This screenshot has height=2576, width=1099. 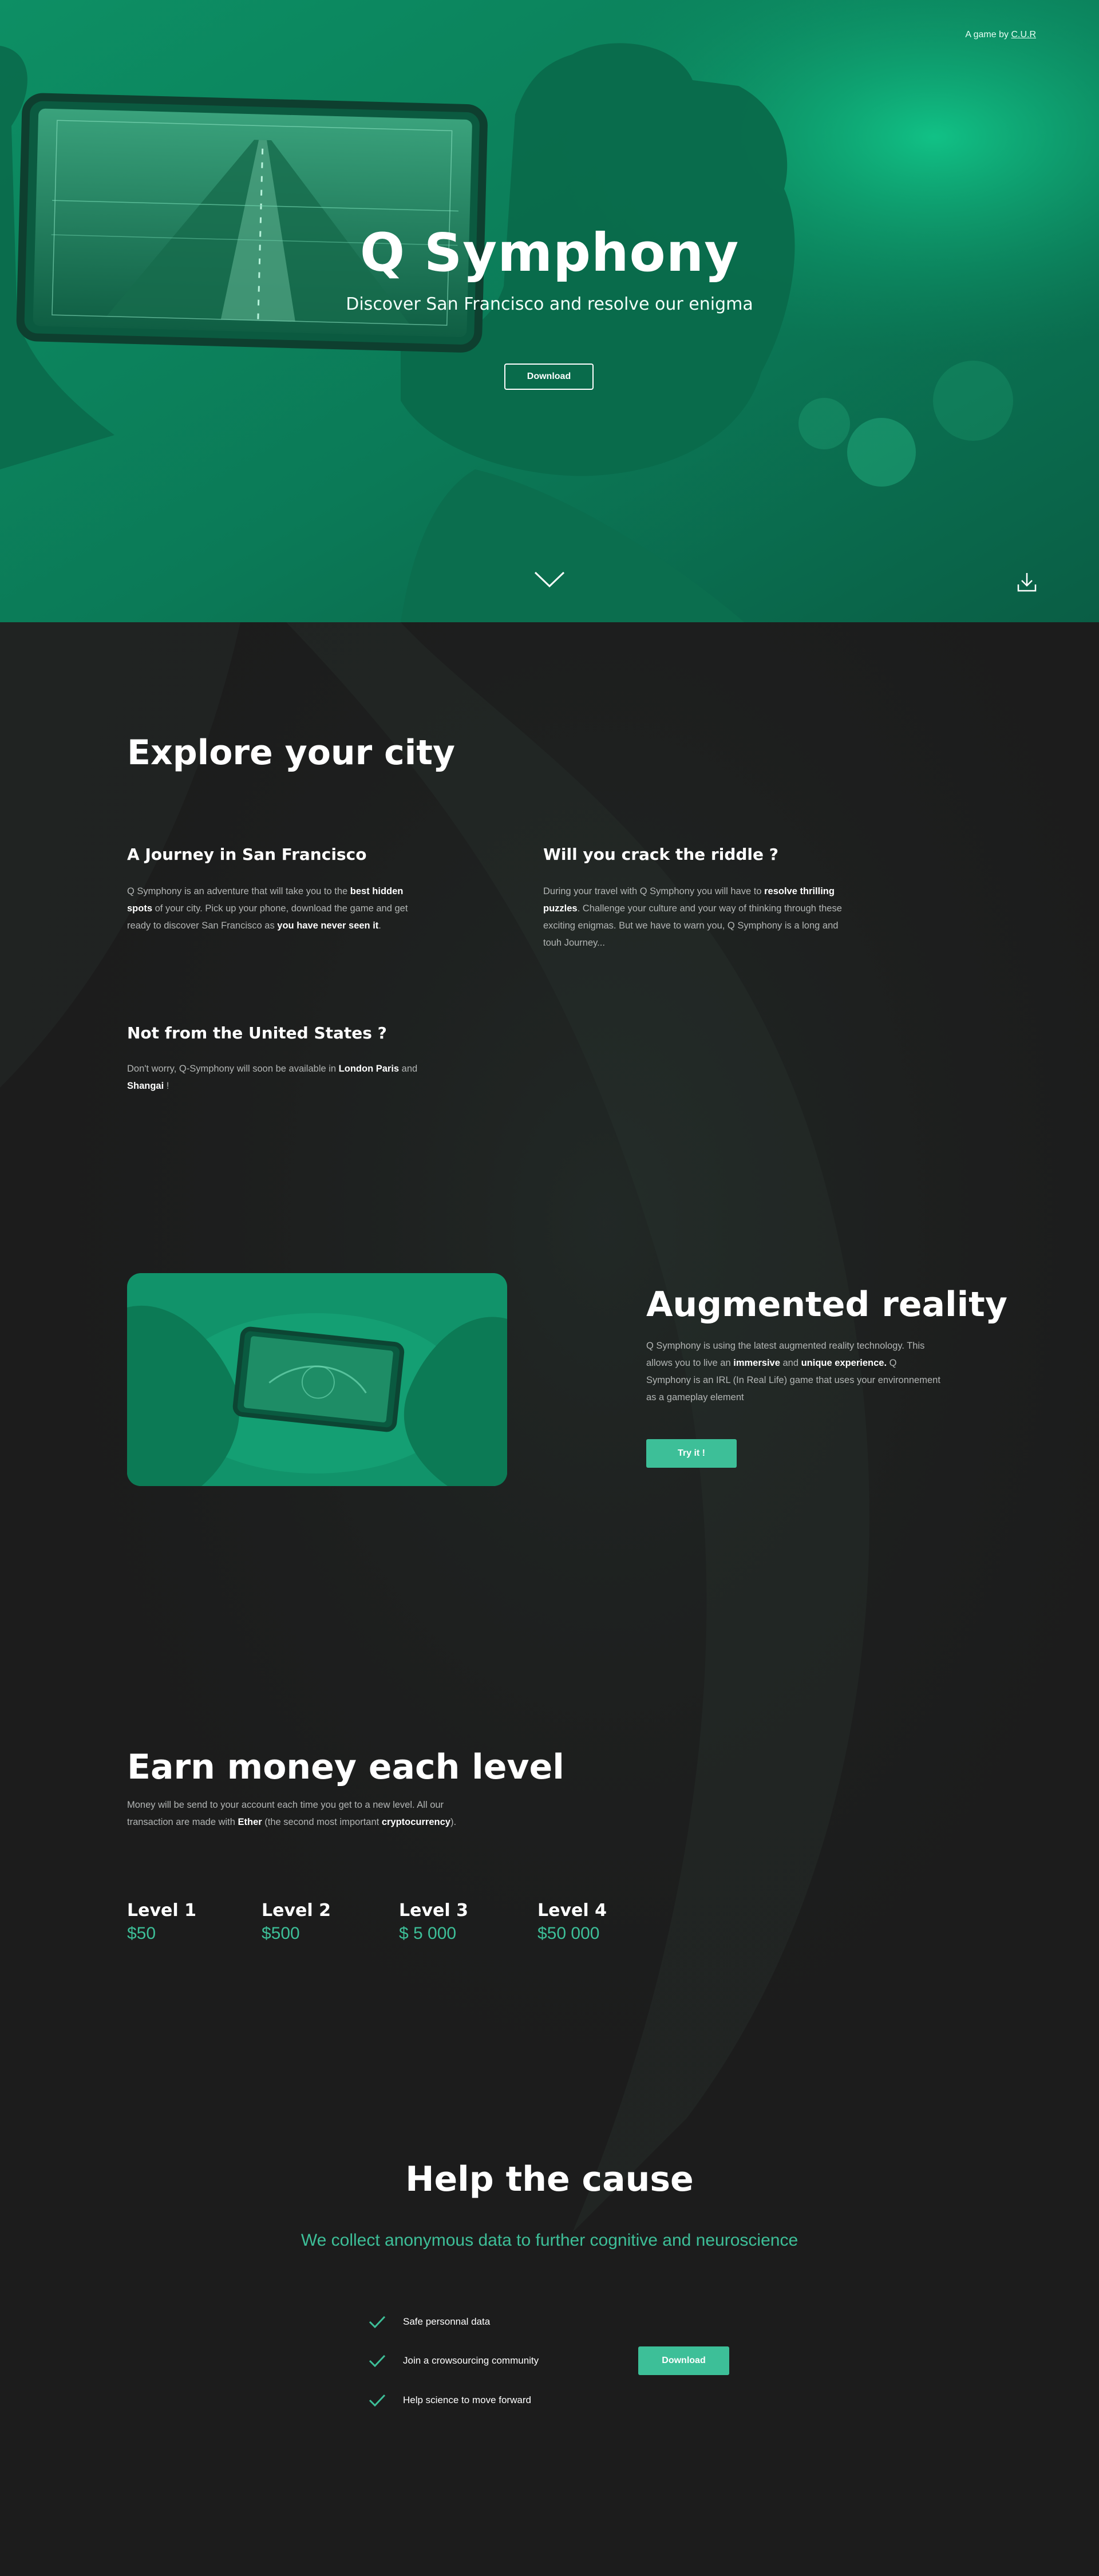 What do you see at coordinates (428, 1933) in the screenshot?
I see `level-reward: $ 5 000` at bounding box center [428, 1933].